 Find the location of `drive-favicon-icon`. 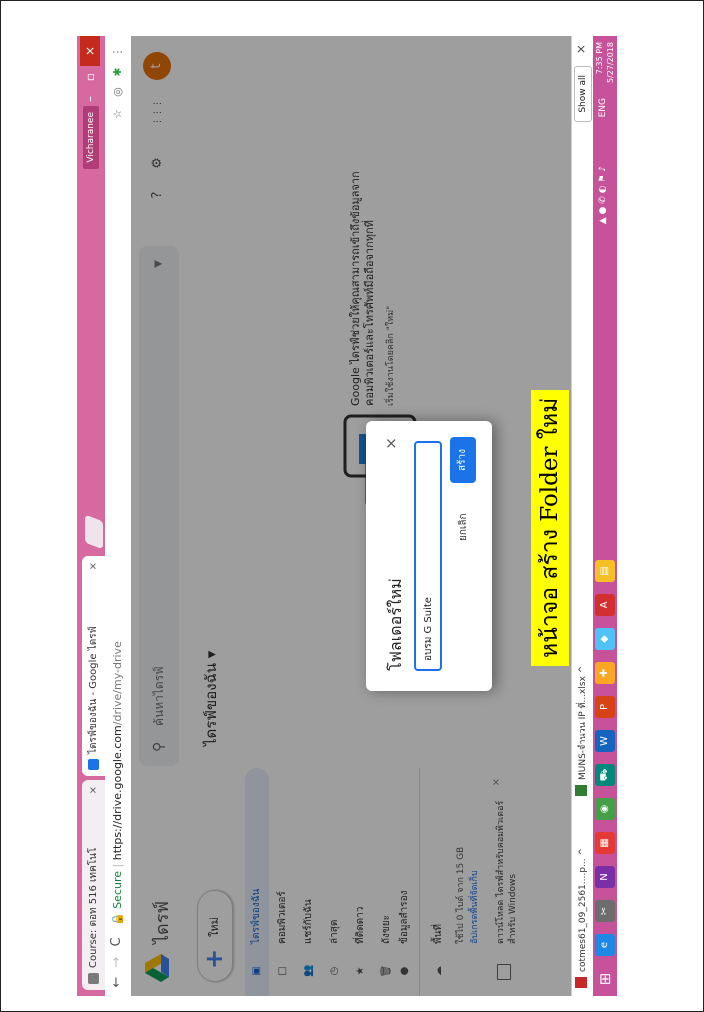

drive-favicon-icon is located at coordinates (93, 764).